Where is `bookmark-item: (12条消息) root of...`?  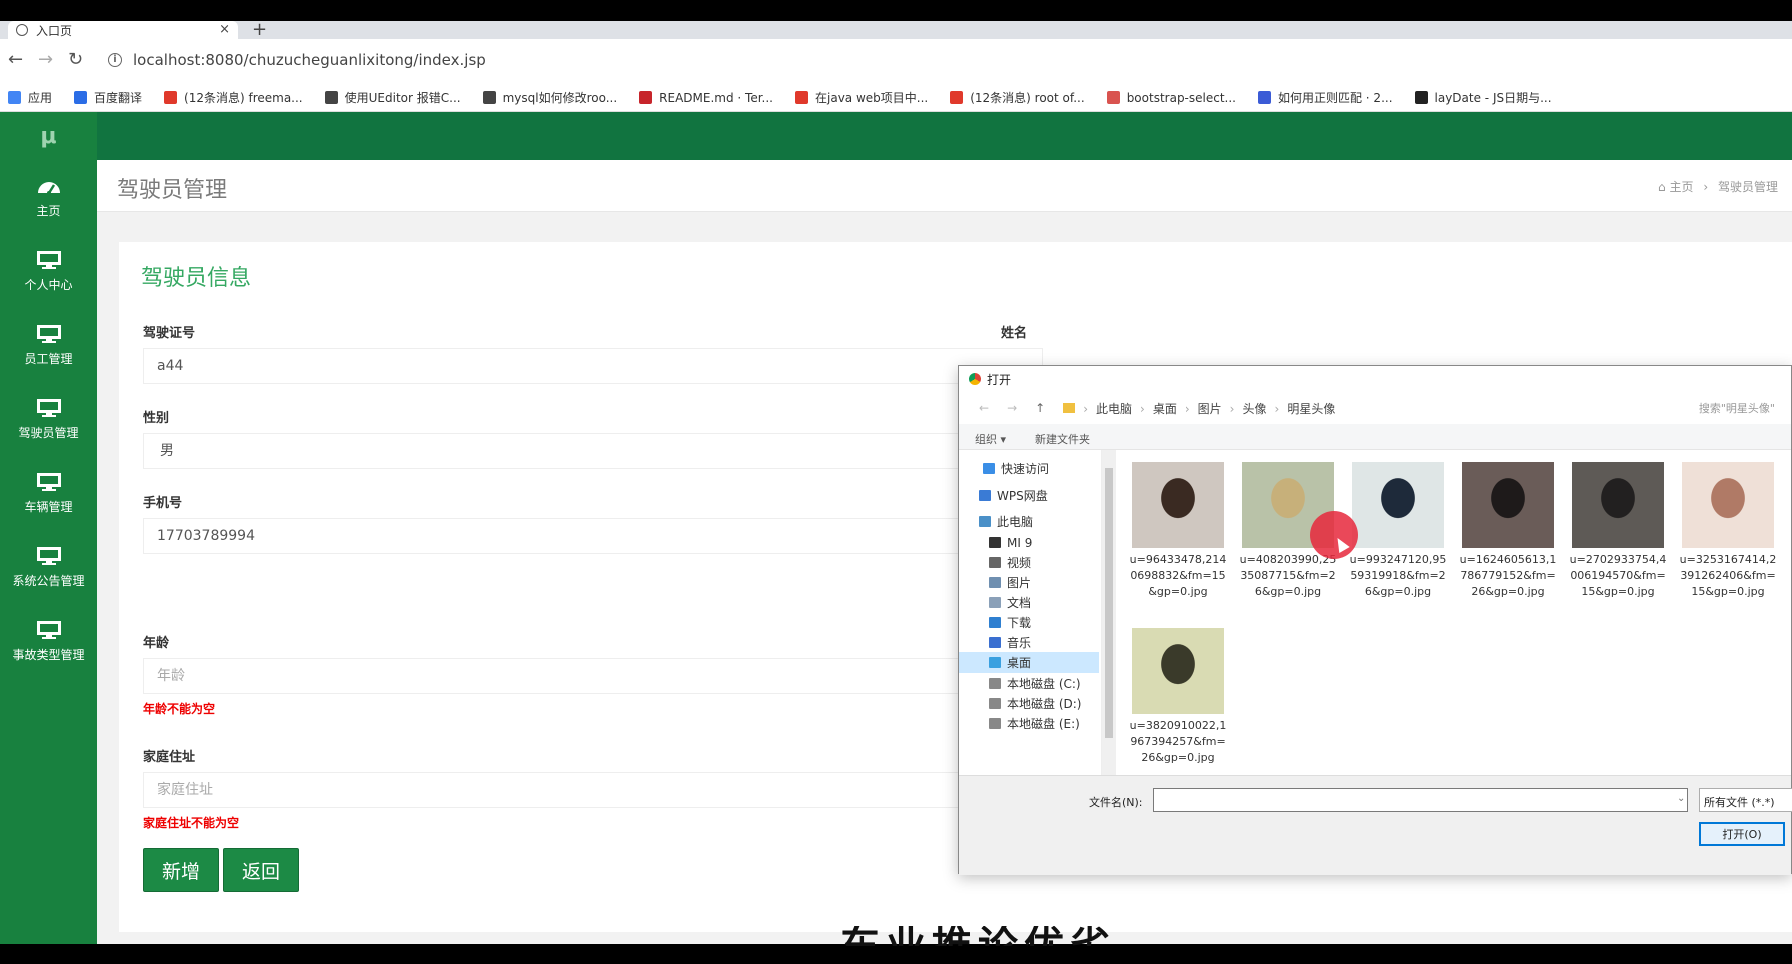
bookmark-item: (12条消息) root of... is located at coordinates (1017, 97).